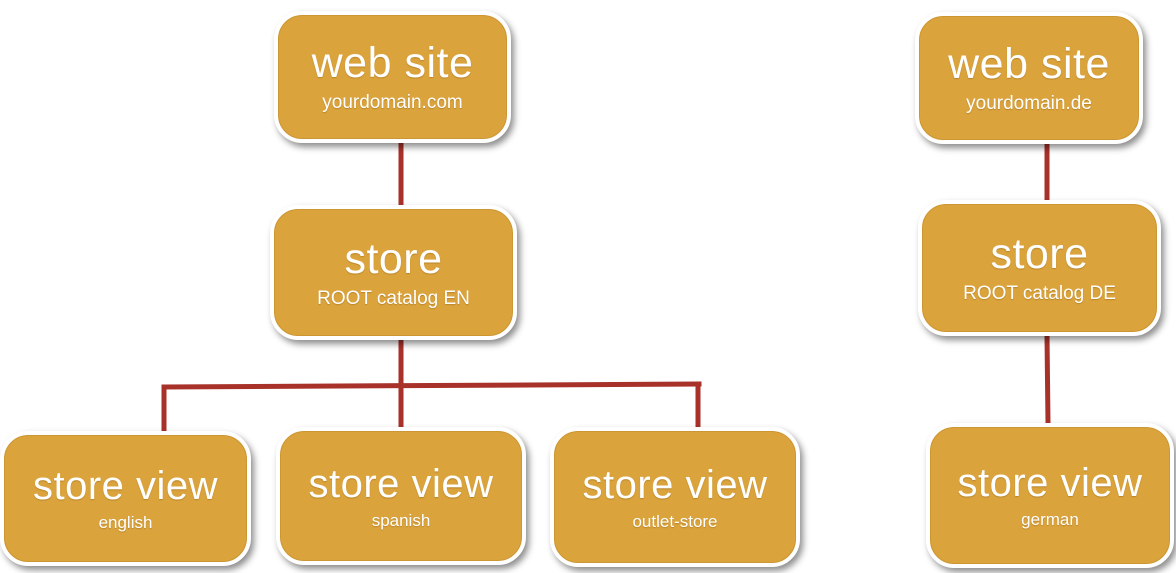  Describe the element at coordinates (393, 298) in the screenshot. I see `store-catalog-en: ROOT catalog EN` at that location.